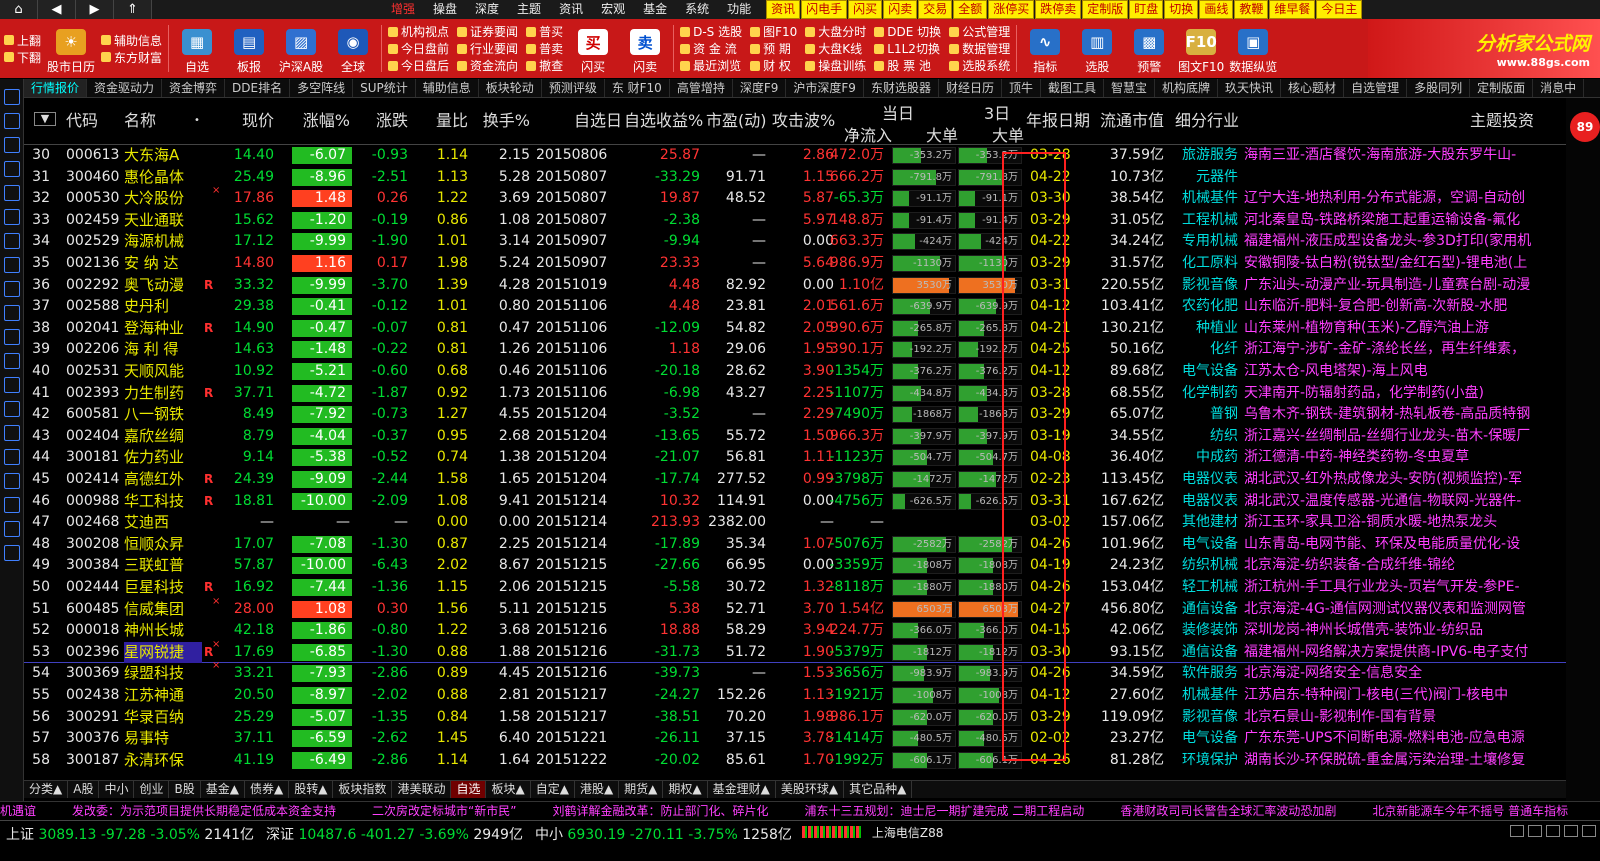 The image size is (1600, 861). What do you see at coordinates (1105, 9) in the screenshot?
I see `quick-tab-8: 定制版` at bounding box center [1105, 9].